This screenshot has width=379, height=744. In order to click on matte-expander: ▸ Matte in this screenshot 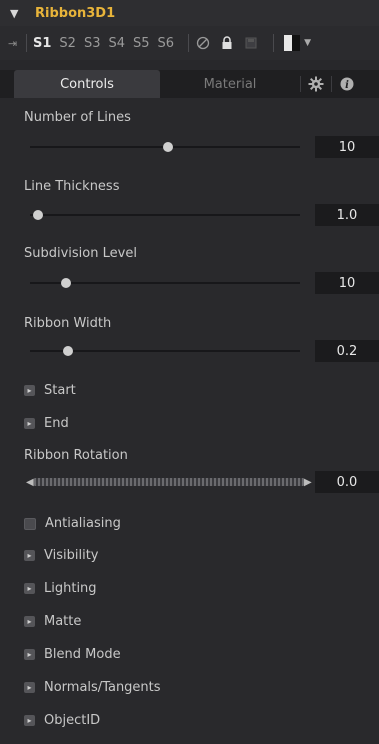, I will do `click(52, 621)`.